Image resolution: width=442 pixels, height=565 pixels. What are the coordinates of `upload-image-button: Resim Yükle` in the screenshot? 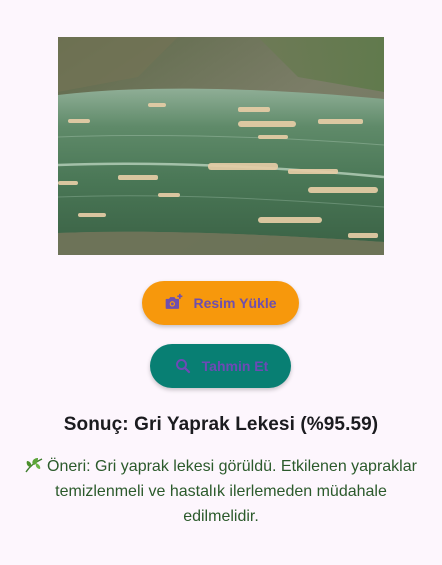 It's located at (220, 303).